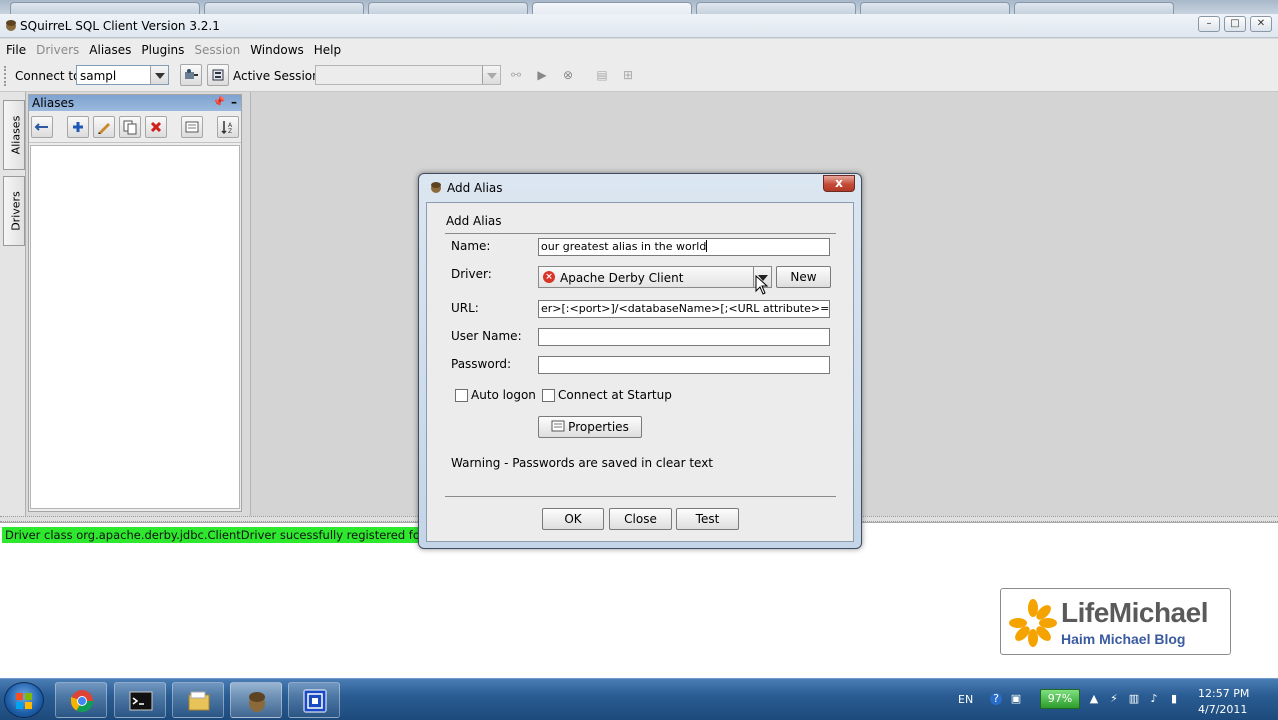 The width and height of the screenshot is (1278, 720). What do you see at coordinates (42, 127) in the screenshot?
I see `connect-alias-button` at bounding box center [42, 127].